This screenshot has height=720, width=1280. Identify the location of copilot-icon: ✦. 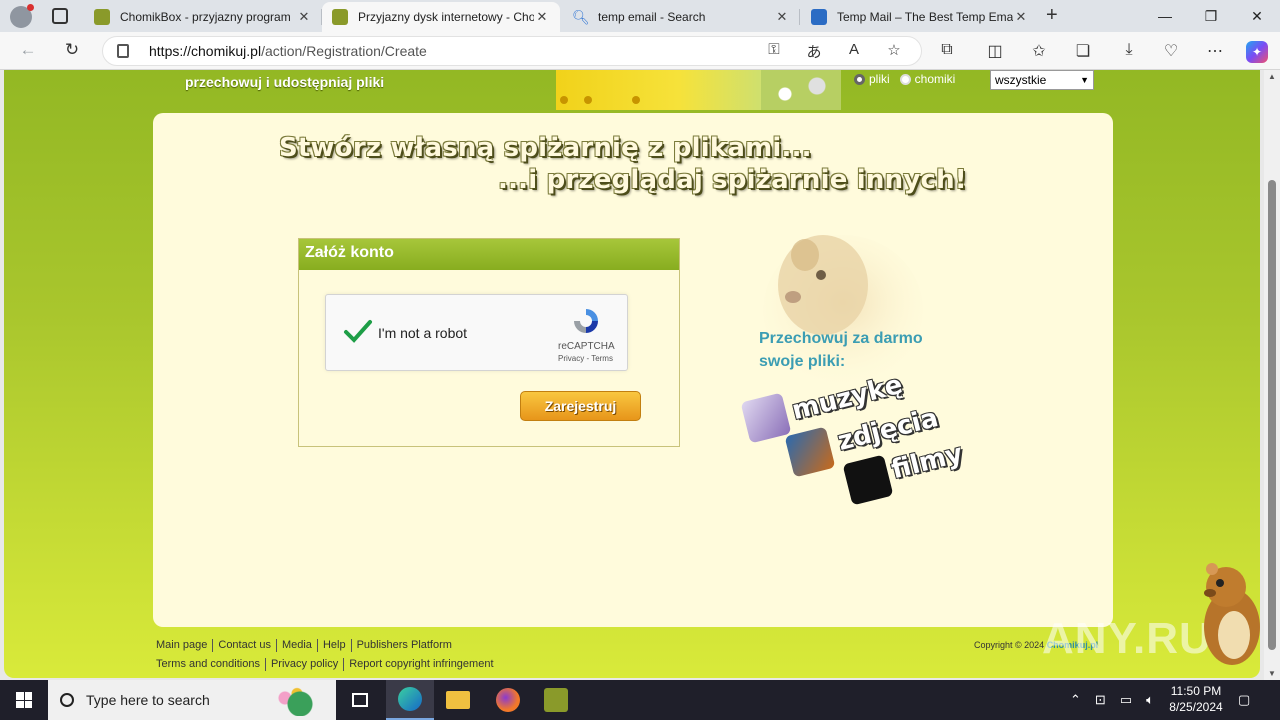
(1257, 52).